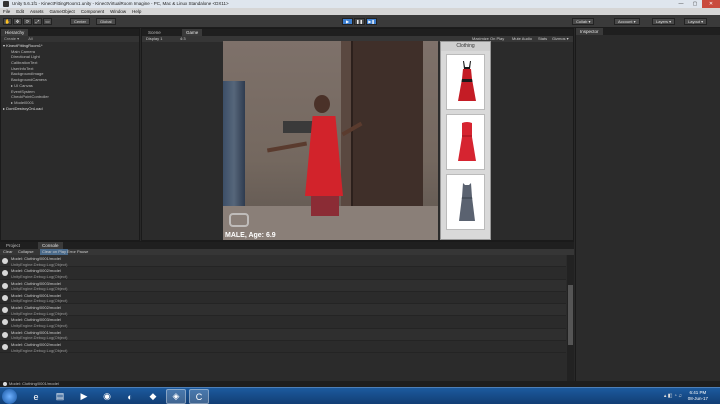 This screenshot has width=720, height=404. Describe the element at coordinates (7, 21) in the screenshot. I see `hand-tool-icon: ✋` at that location.